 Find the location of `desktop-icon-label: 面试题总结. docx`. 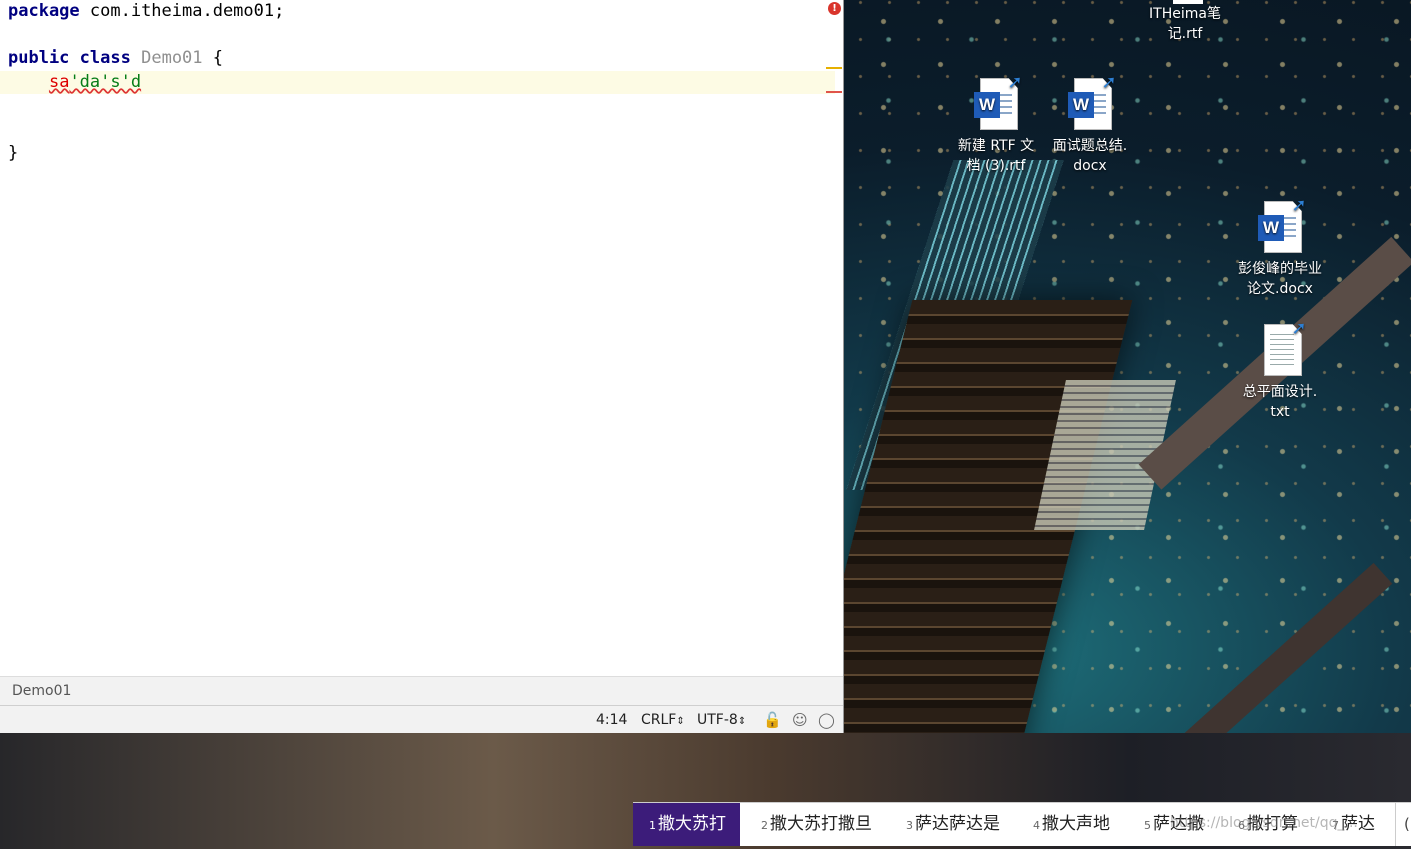

desktop-icon-label: 面试题总结. docx is located at coordinates (1090, 156).